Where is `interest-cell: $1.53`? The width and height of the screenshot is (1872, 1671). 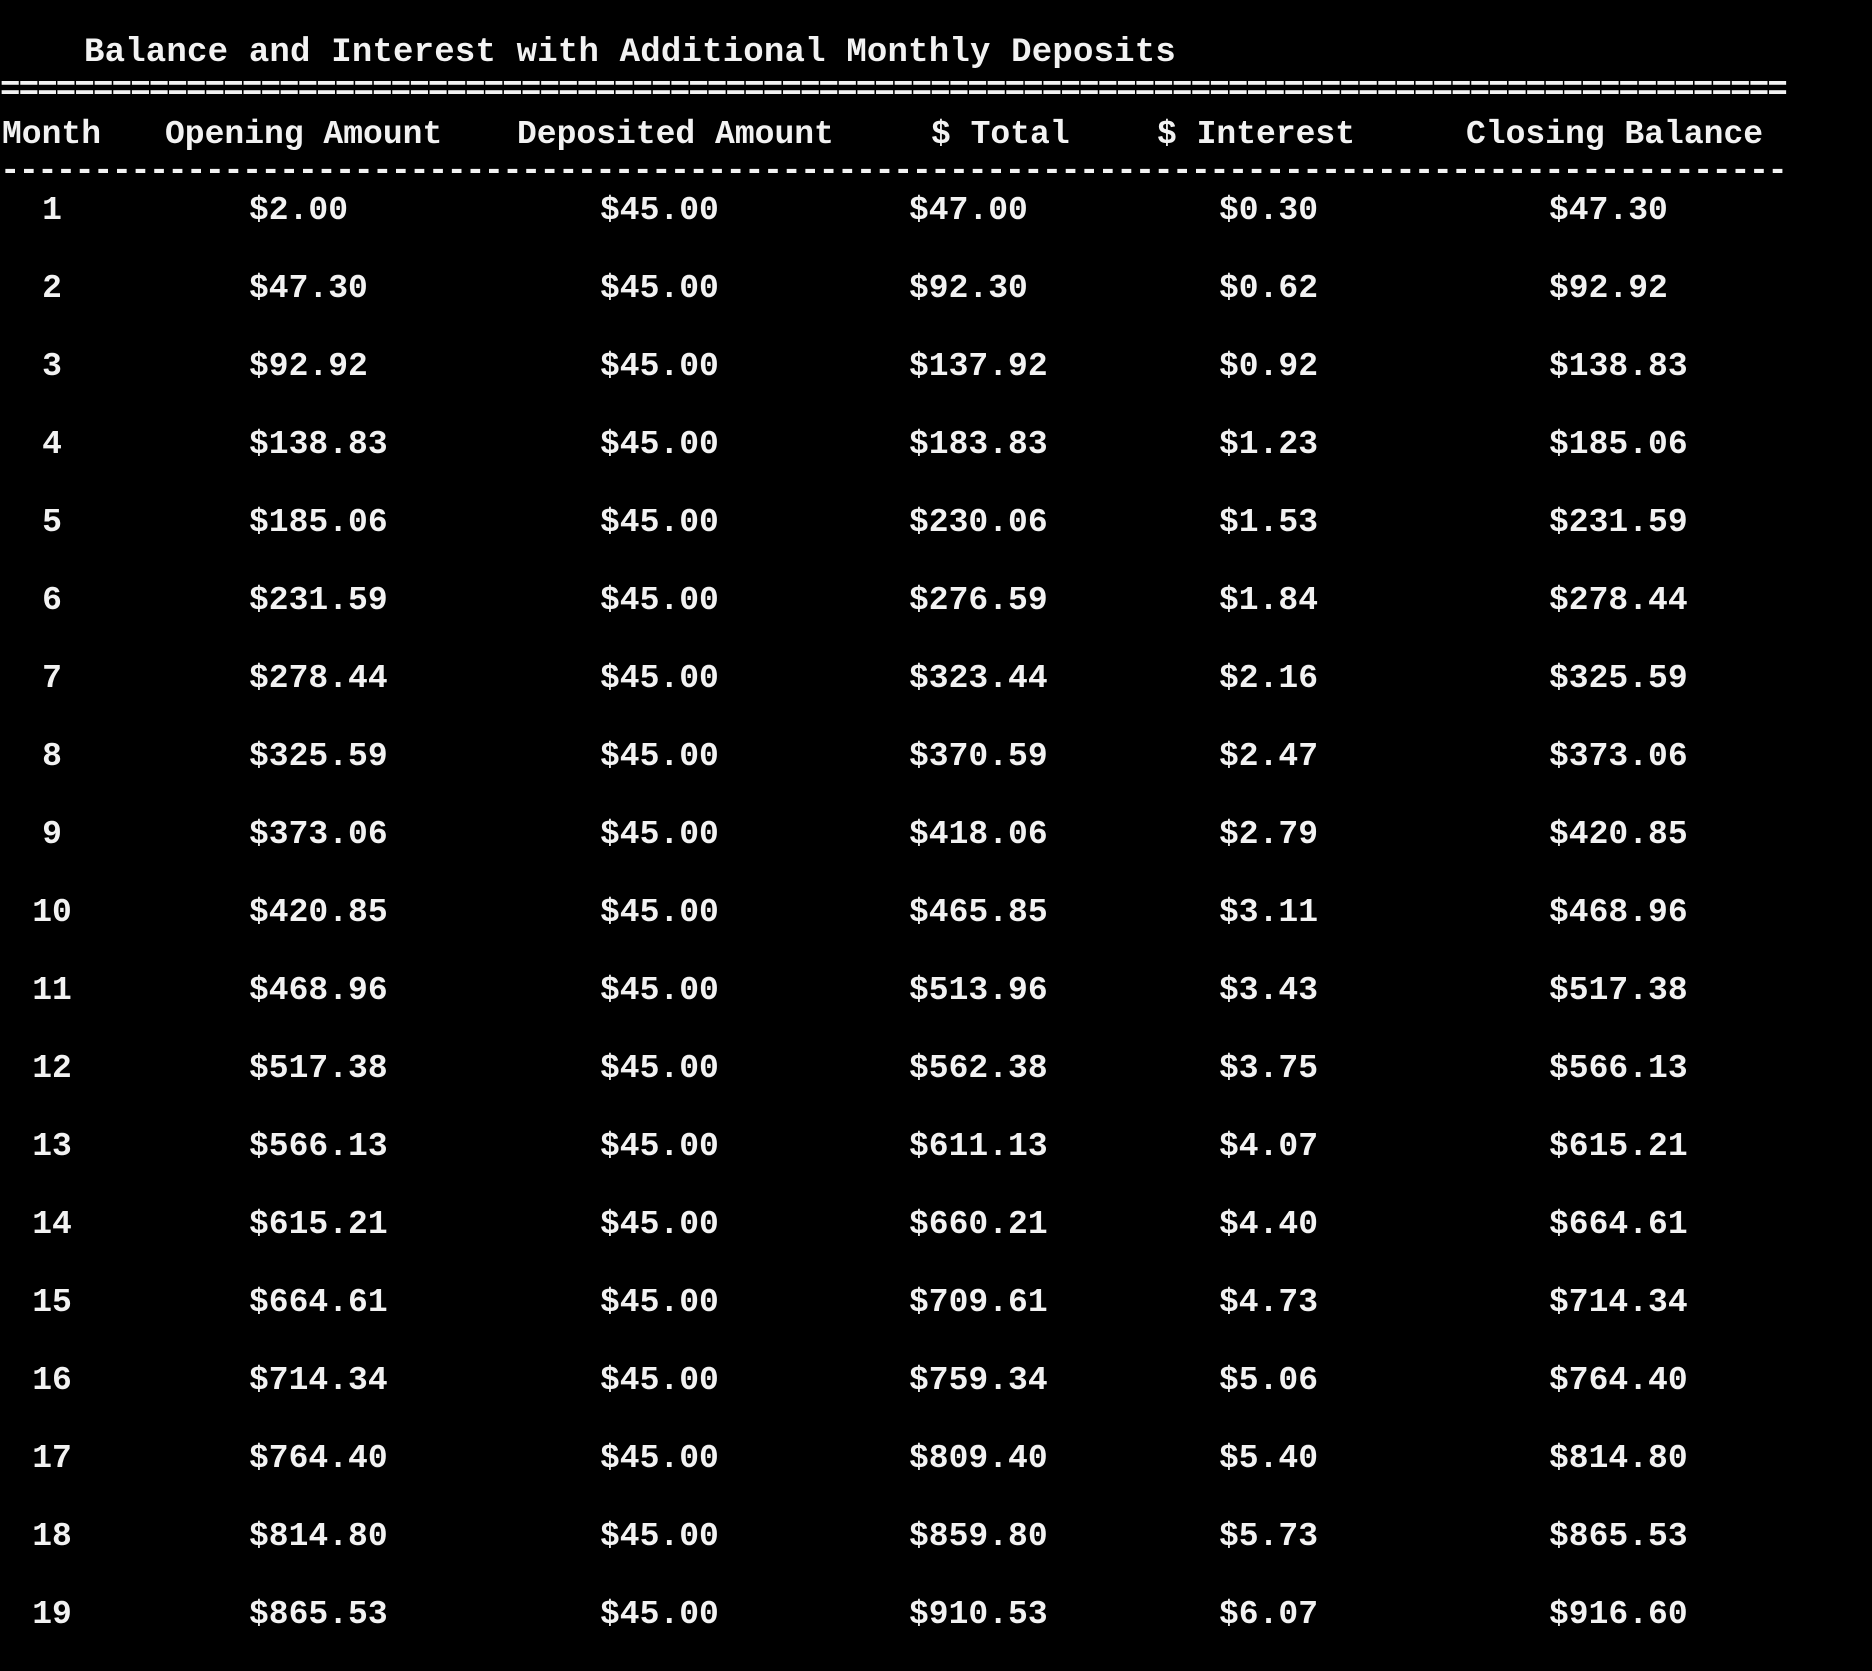
interest-cell: $1.53 is located at coordinates (1269, 522).